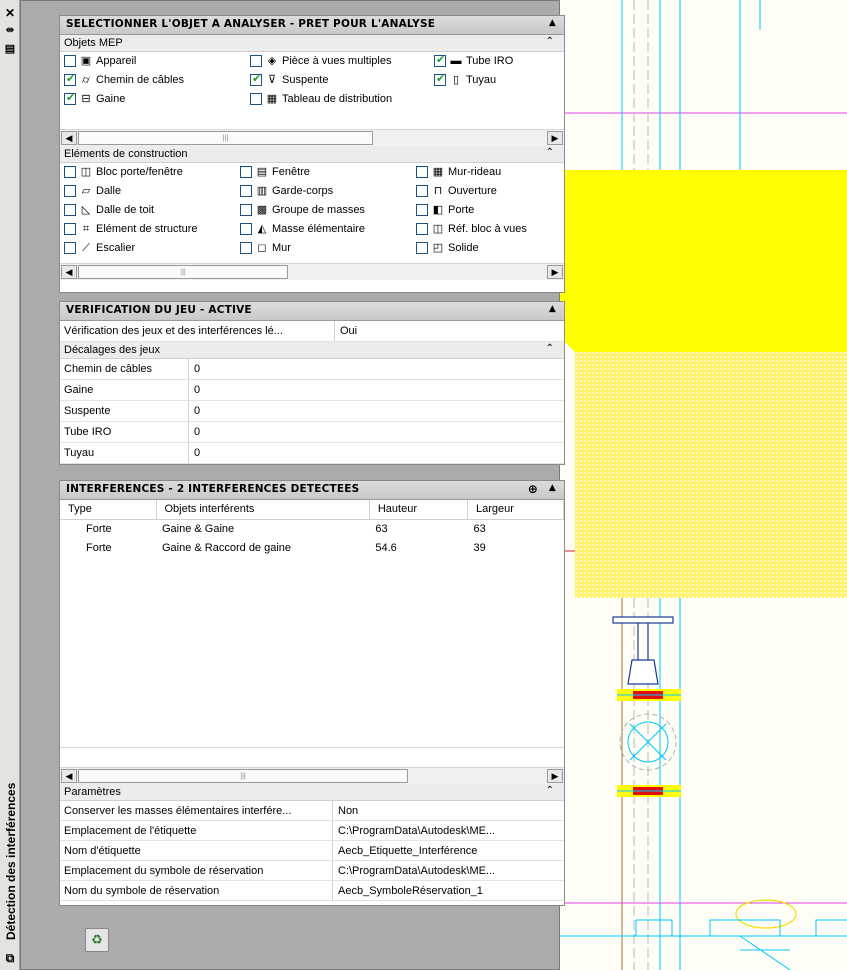  Describe the element at coordinates (286, 191) in the screenshot. I see `checkbox-item: ▥ Garde-corps` at that location.